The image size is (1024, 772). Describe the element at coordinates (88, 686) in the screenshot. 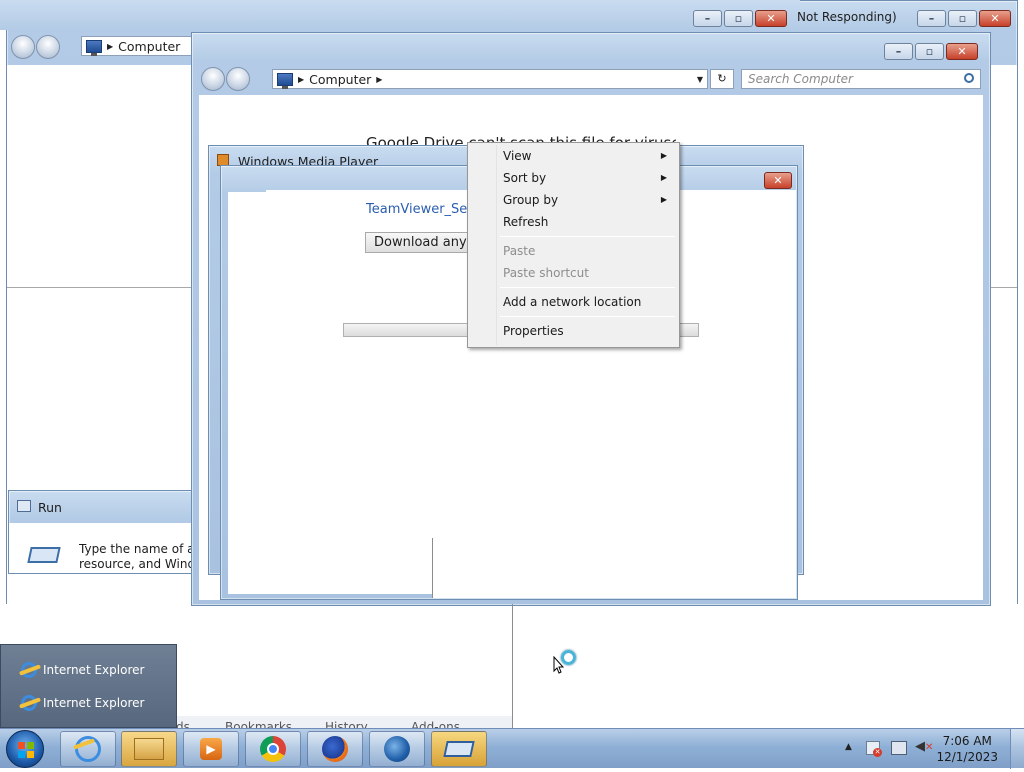

I see `jump-list: Internet Explorer Internet Explorer` at that location.